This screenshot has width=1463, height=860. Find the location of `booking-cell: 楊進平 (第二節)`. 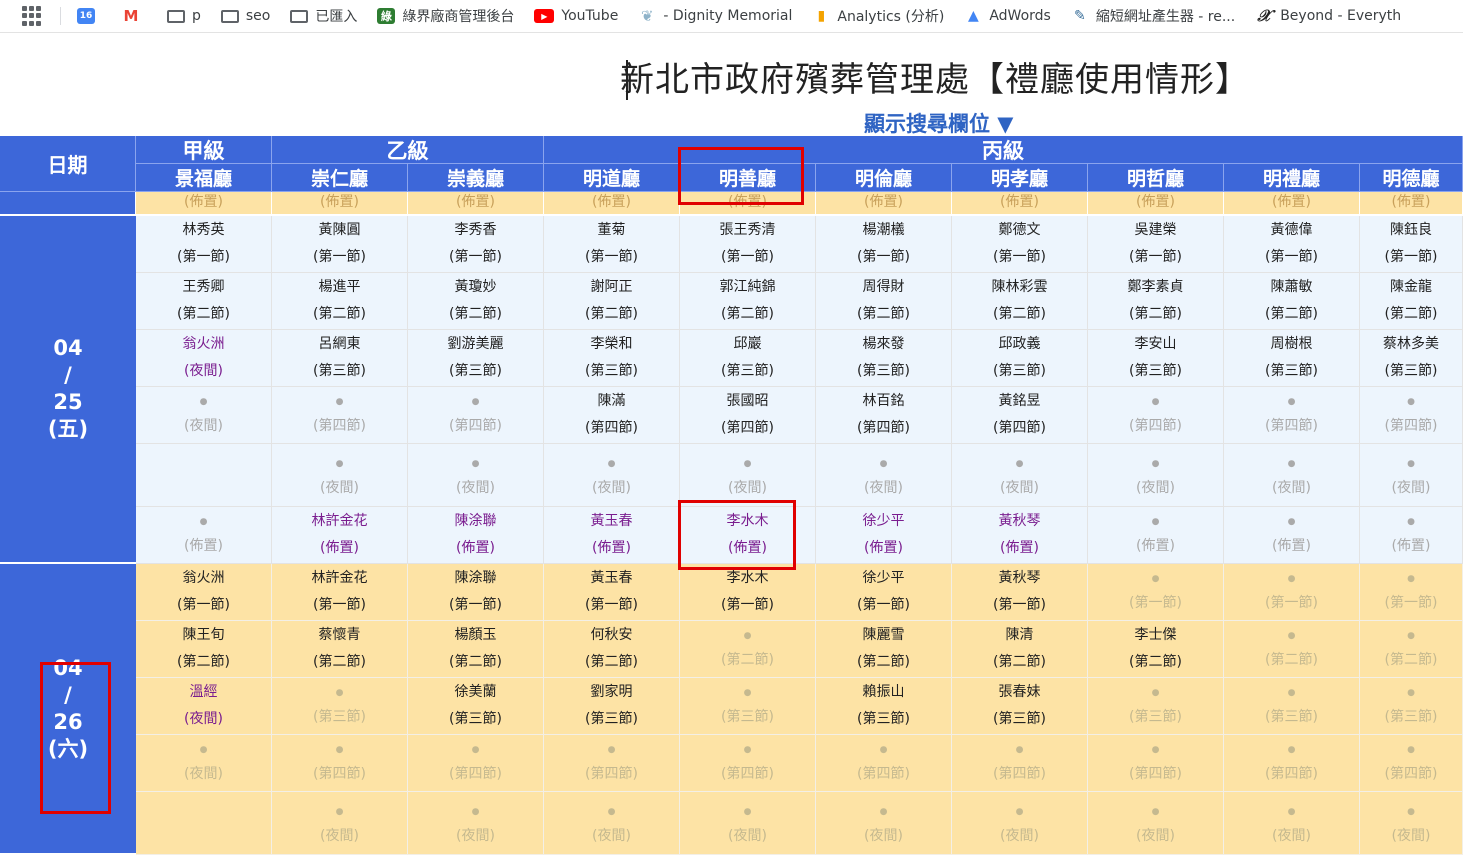

booking-cell: 楊進平 (第二節) is located at coordinates (340, 301).